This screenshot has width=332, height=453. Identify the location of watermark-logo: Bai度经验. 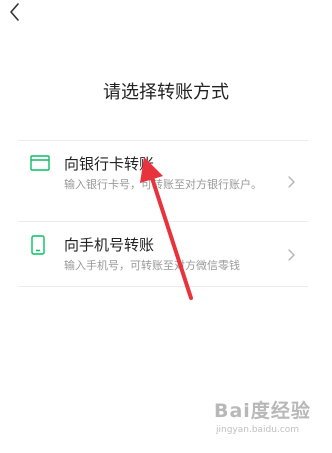
(262, 411).